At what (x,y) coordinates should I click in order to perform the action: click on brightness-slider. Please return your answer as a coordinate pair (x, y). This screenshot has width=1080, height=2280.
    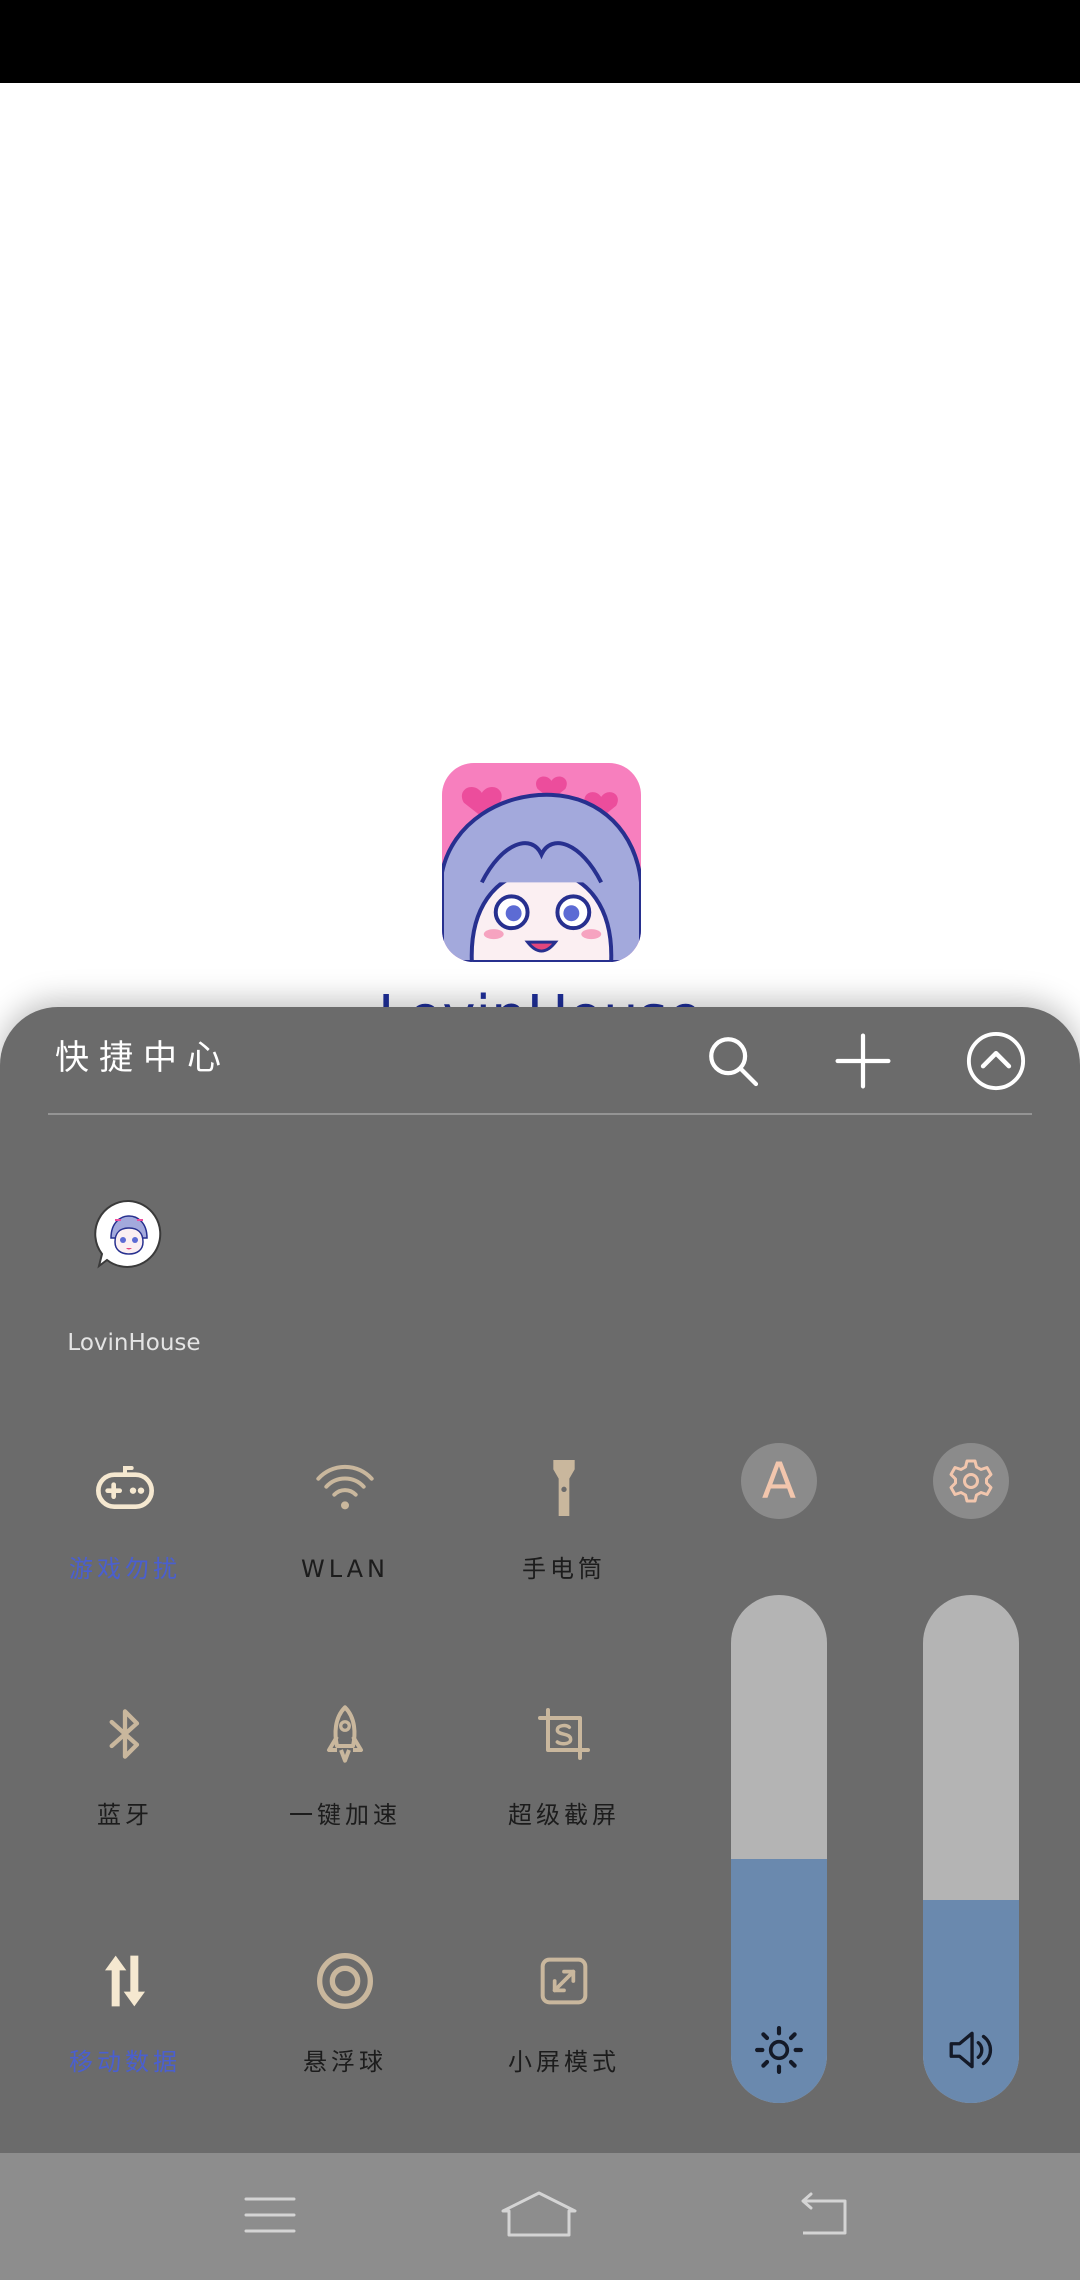
    Looking at the image, I should click on (779, 1849).